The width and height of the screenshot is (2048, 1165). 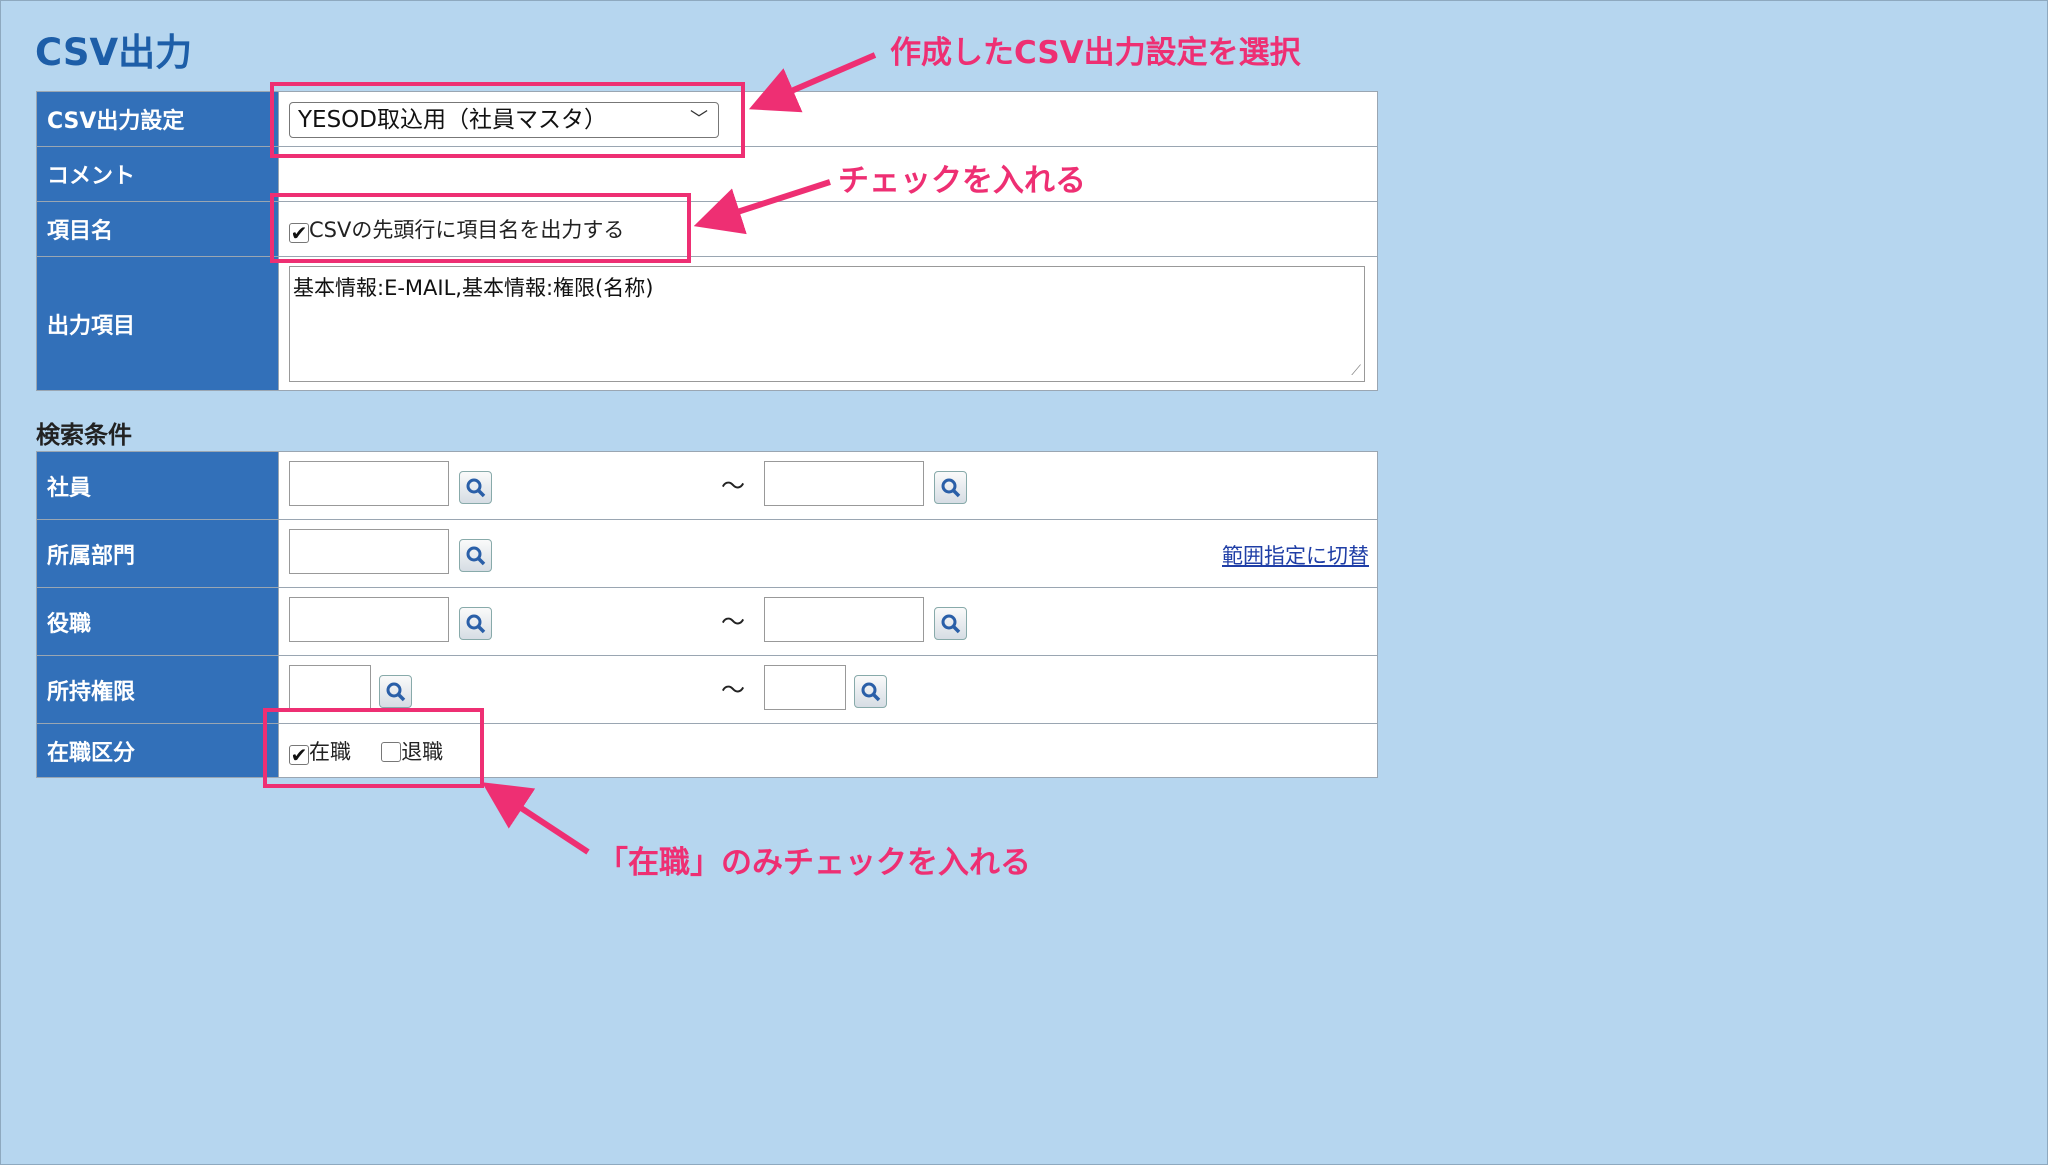 What do you see at coordinates (679, 453) in the screenshot?
I see `annotation-arrows` at bounding box center [679, 453].